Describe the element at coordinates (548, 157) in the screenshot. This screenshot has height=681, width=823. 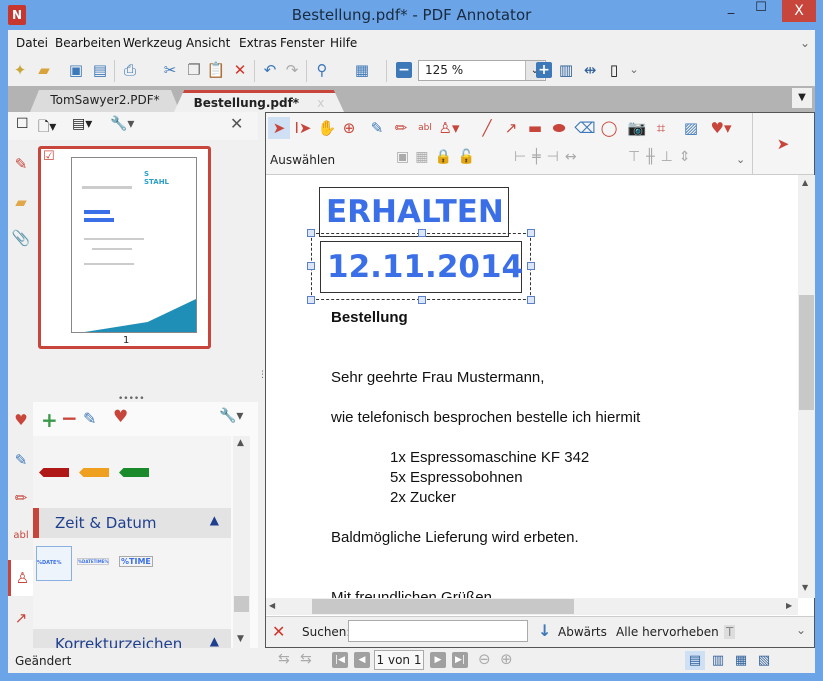
I see `align-icons: ⊢╪⊣↔` at that location.